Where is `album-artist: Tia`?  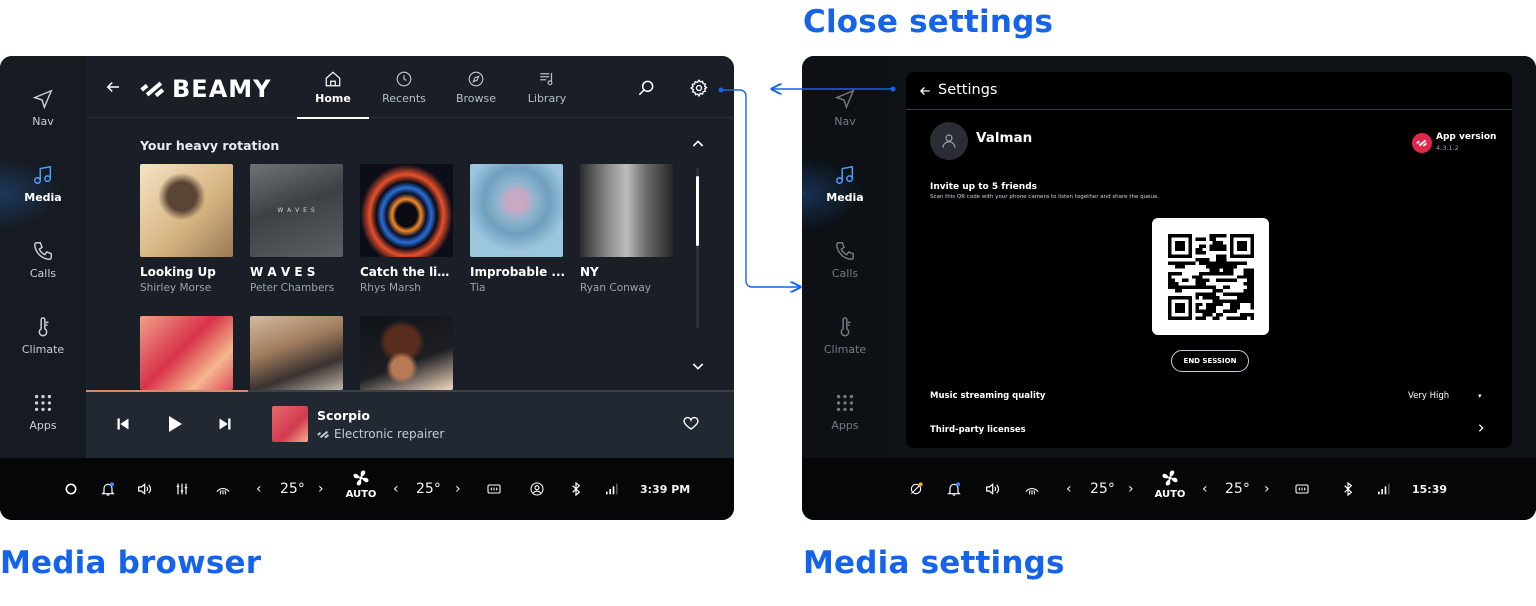 album-artist: Tia is located at coordinates (478, 288).